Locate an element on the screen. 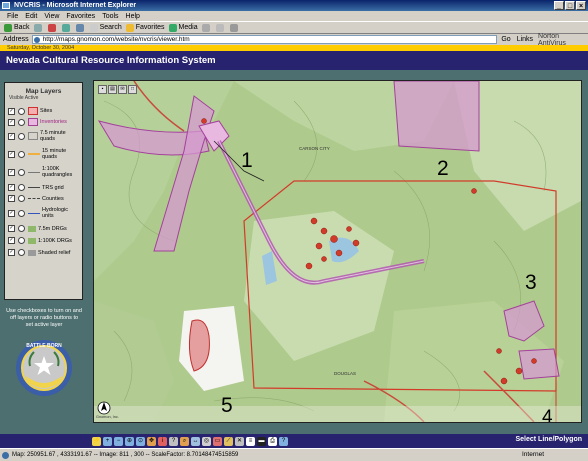 The height and width of the screenshot is (461, 588). mail-button is located at coordinates (220, 27).